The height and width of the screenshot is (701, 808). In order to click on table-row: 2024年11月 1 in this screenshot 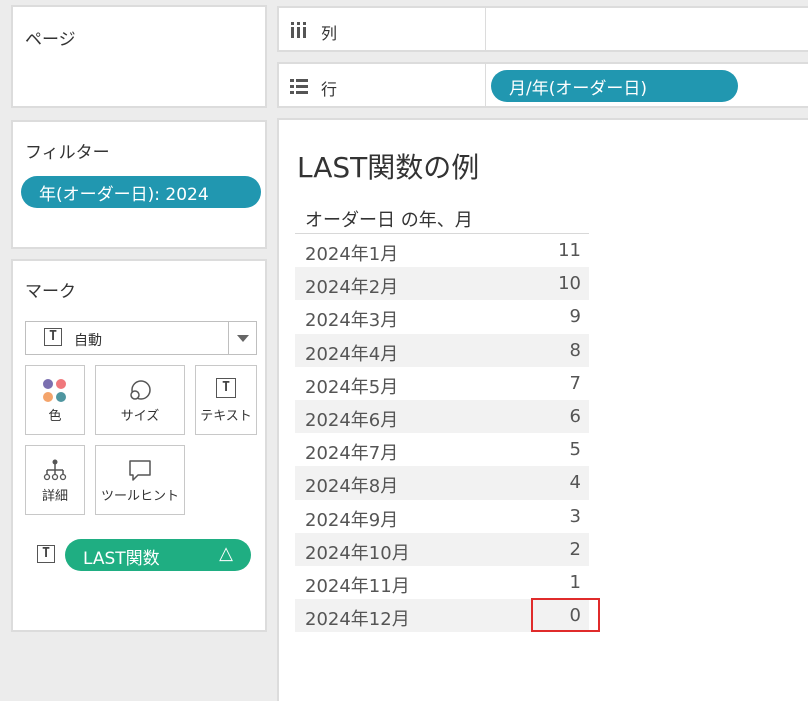, I will do `click(442, 582)`.